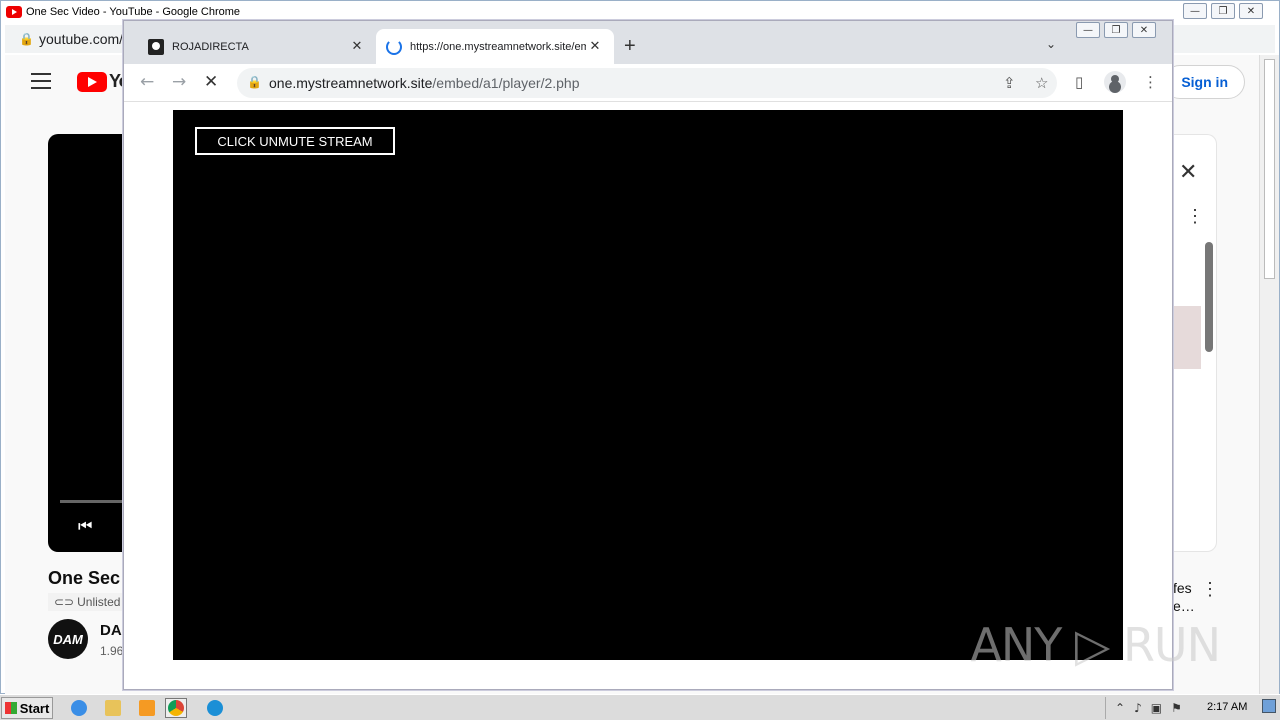 This screenshot has height=720, width=1280. I want to click on unlisted-badge: ⊂⊃ Unlisted, so click(87, 602).